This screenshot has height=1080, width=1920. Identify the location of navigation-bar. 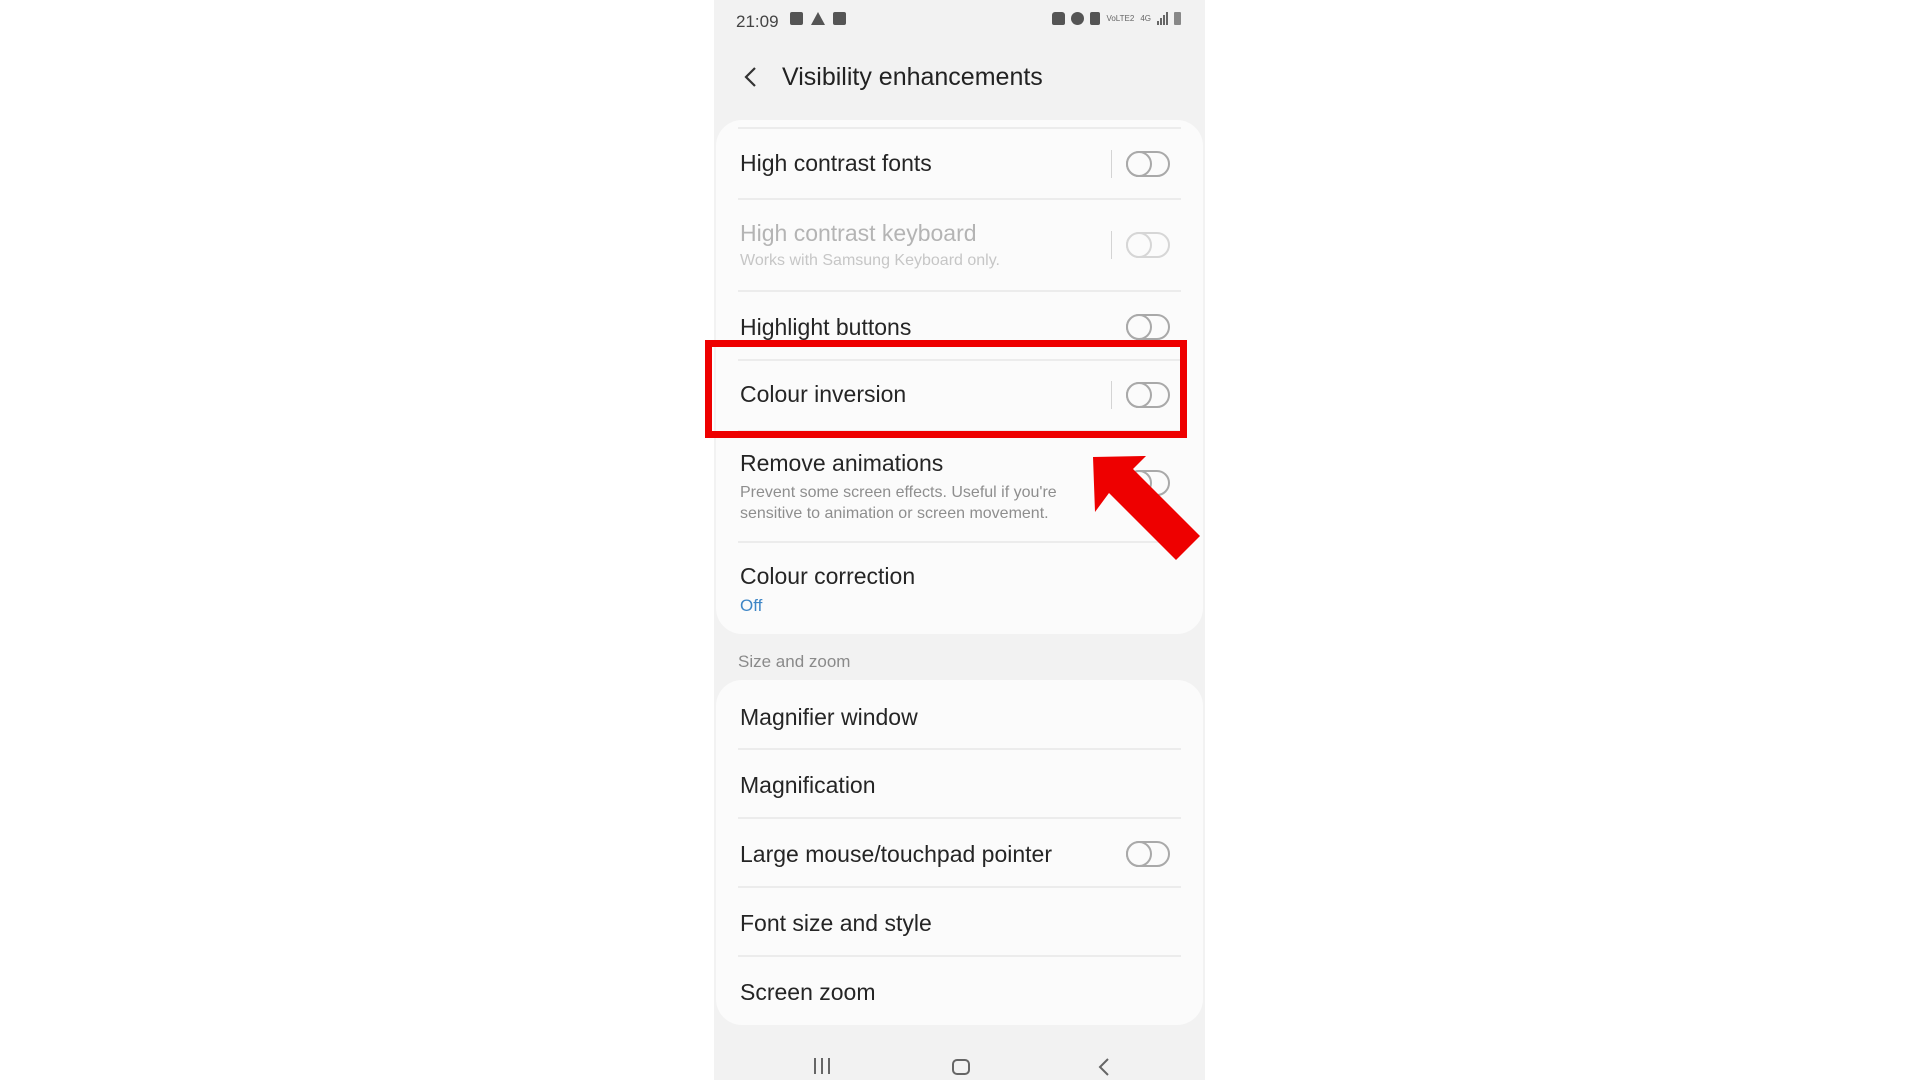
(959, 1060).